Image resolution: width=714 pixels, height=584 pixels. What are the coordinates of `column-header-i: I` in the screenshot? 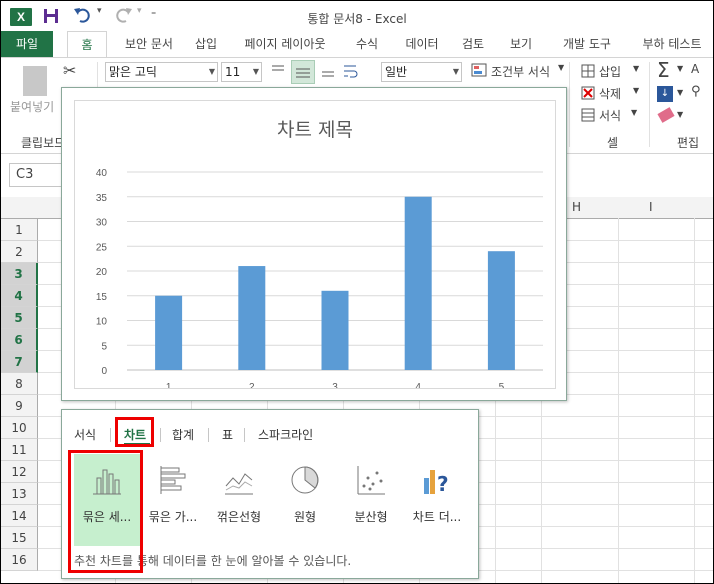 It's located at (651, 207).